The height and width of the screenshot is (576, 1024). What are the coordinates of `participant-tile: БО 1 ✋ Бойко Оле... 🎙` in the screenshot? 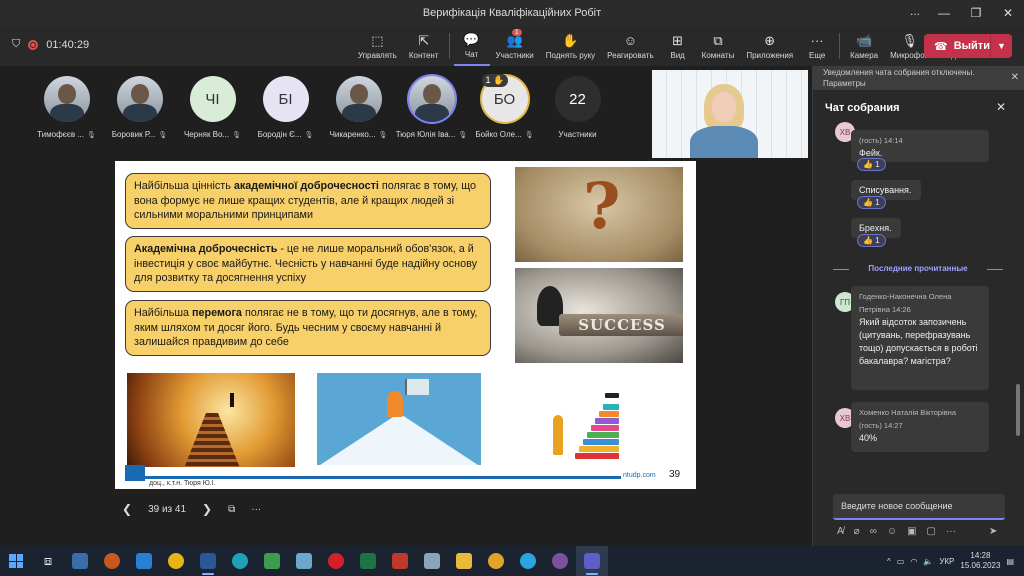 It's located at (504, 106).